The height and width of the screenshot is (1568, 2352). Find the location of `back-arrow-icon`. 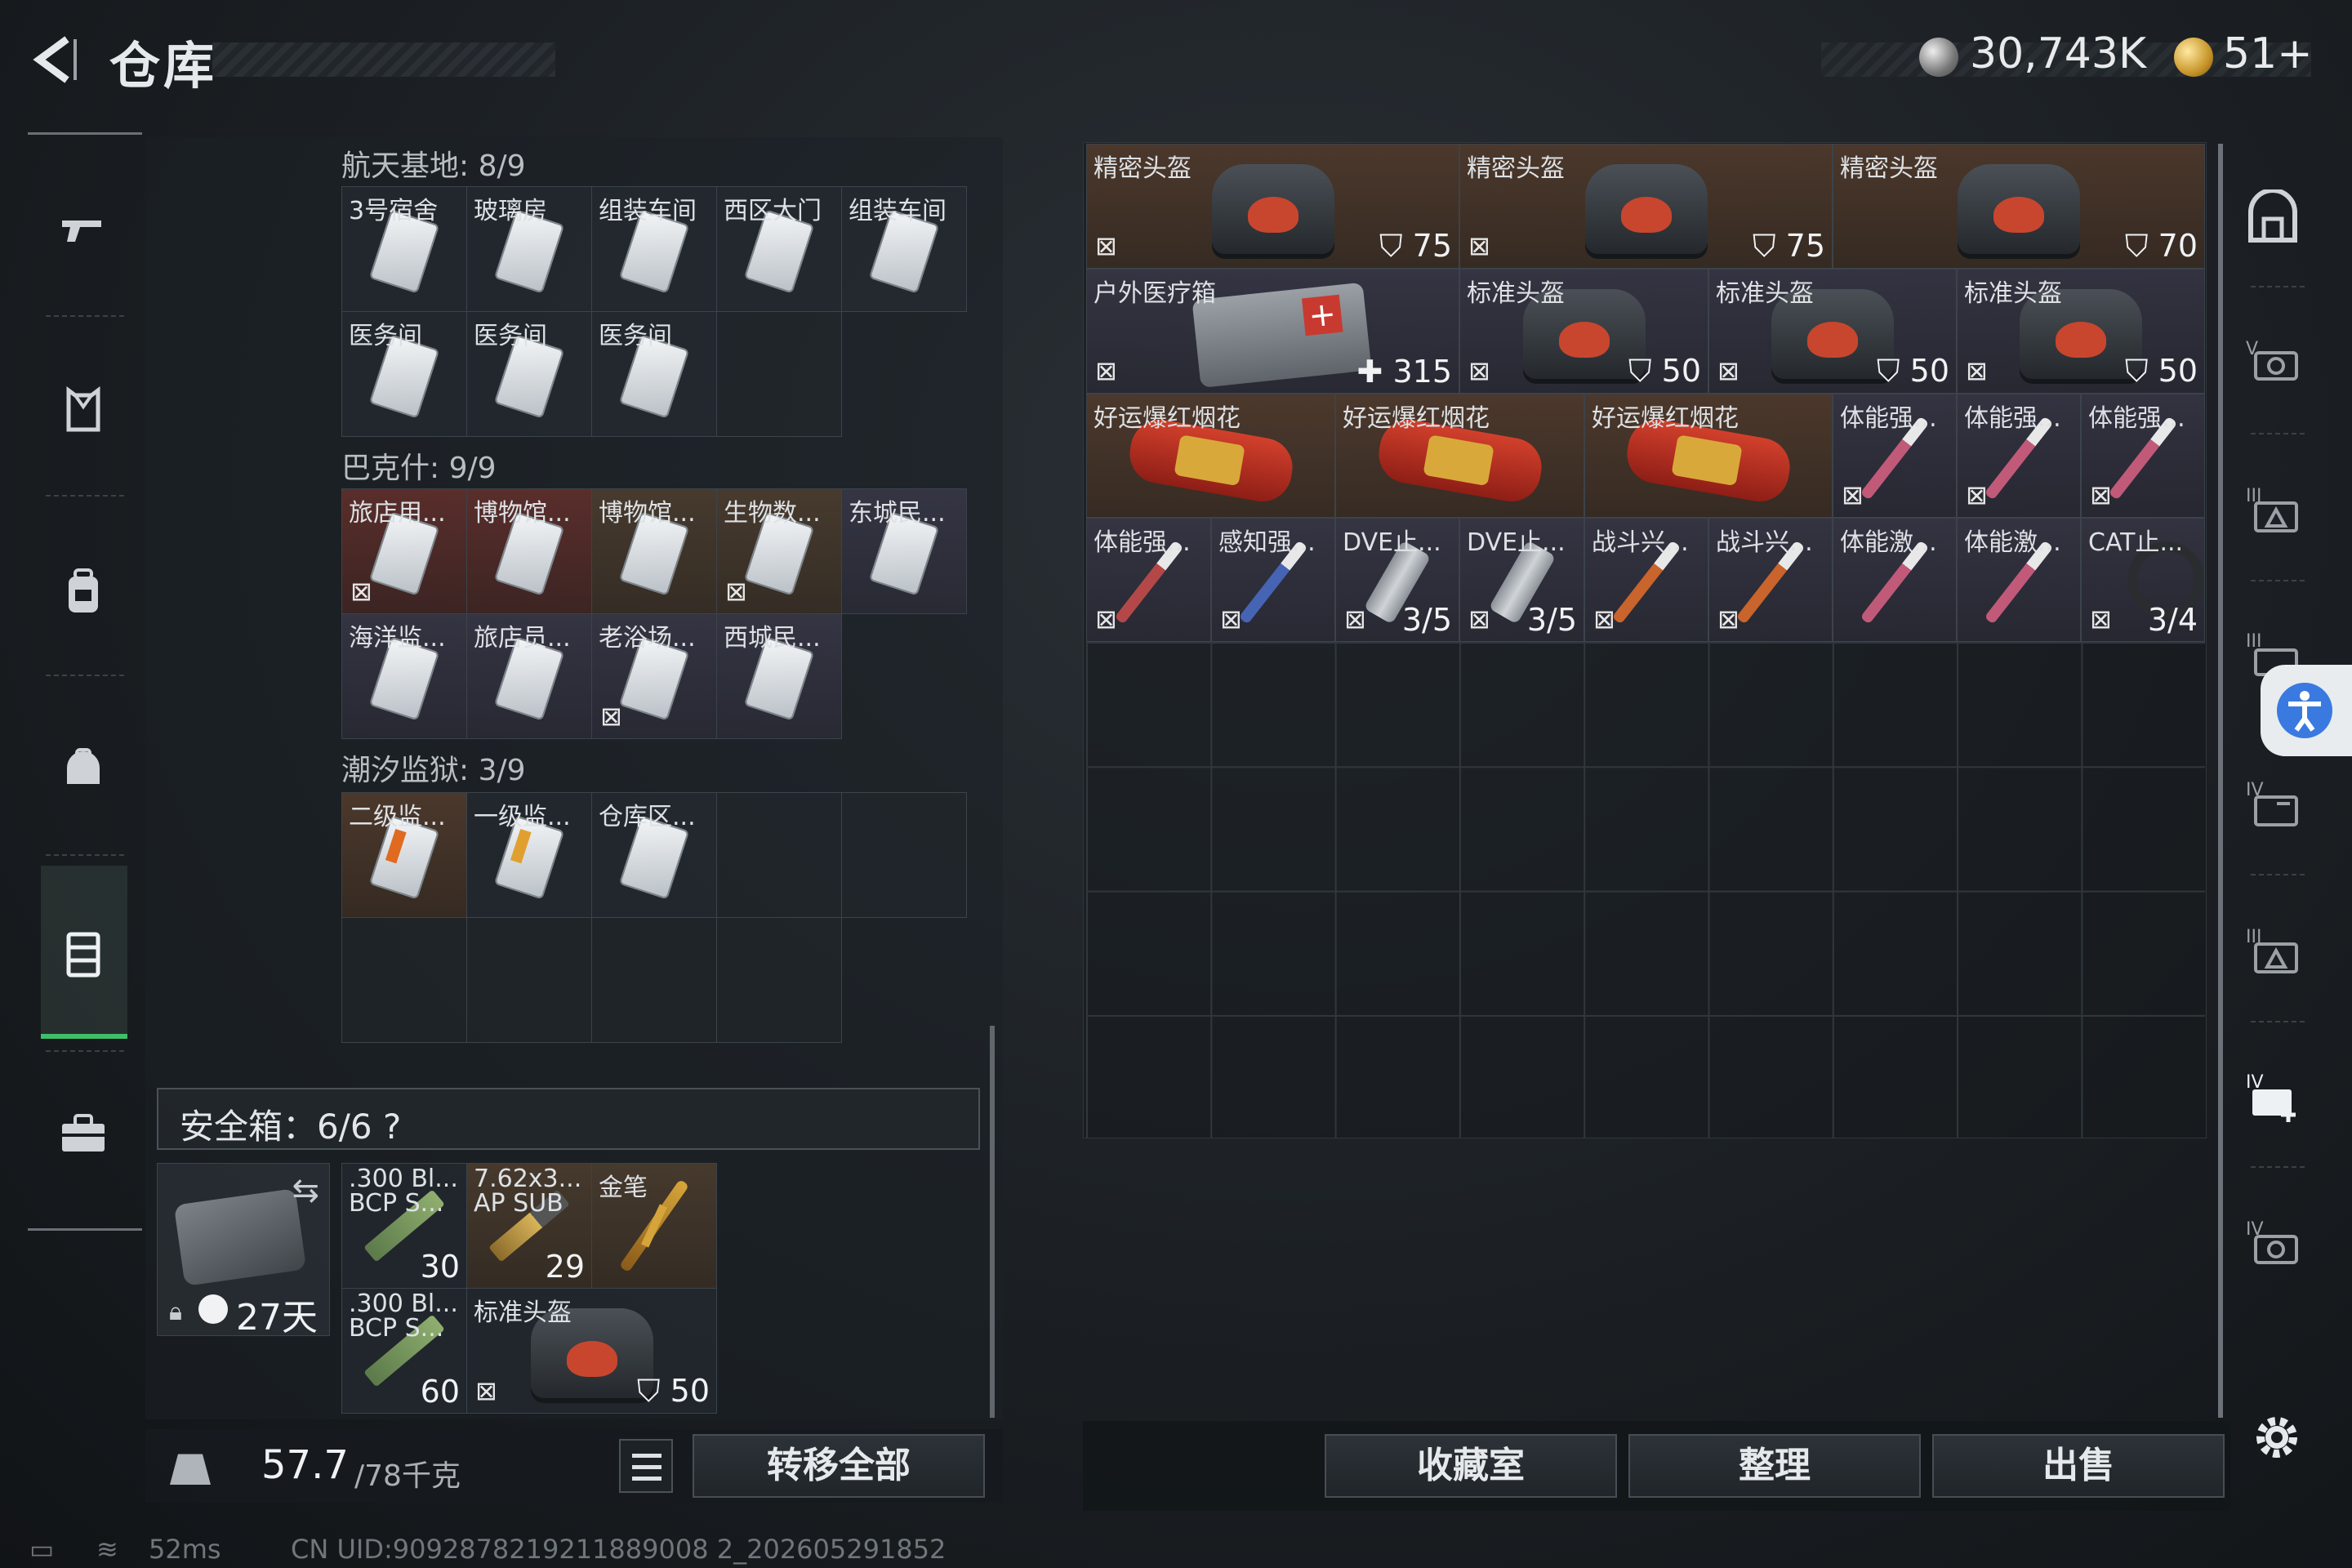

back-arrow-icon is located at coordinates (53, 59).